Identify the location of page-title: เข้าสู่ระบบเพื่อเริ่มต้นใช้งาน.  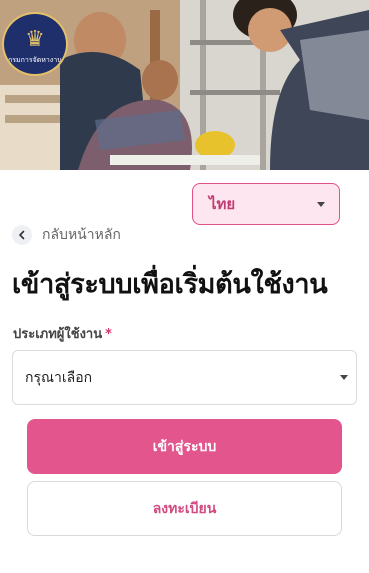
(170, 284).